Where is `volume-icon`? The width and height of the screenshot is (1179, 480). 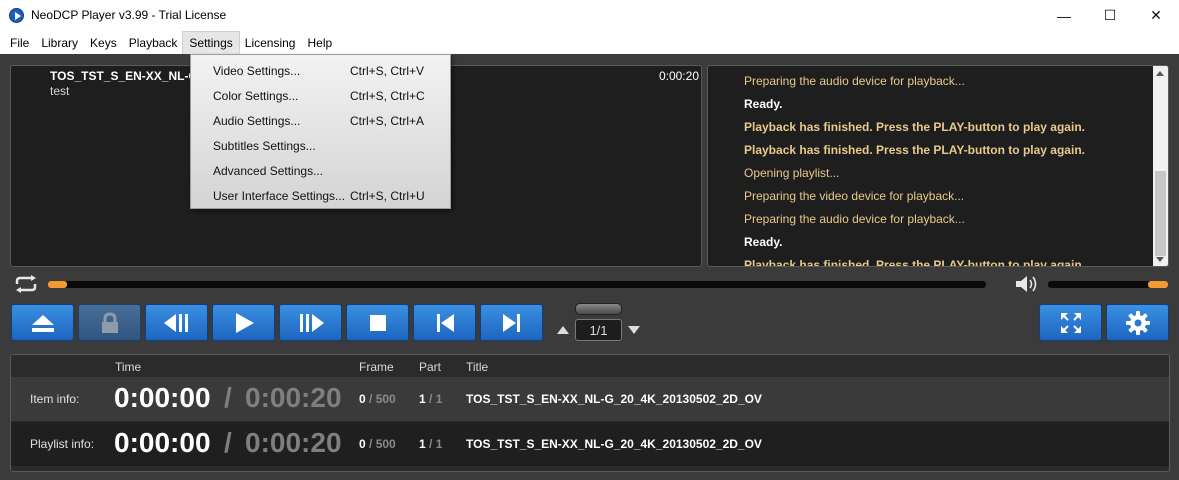
volume-icon is located at coordinates (1027, 284).